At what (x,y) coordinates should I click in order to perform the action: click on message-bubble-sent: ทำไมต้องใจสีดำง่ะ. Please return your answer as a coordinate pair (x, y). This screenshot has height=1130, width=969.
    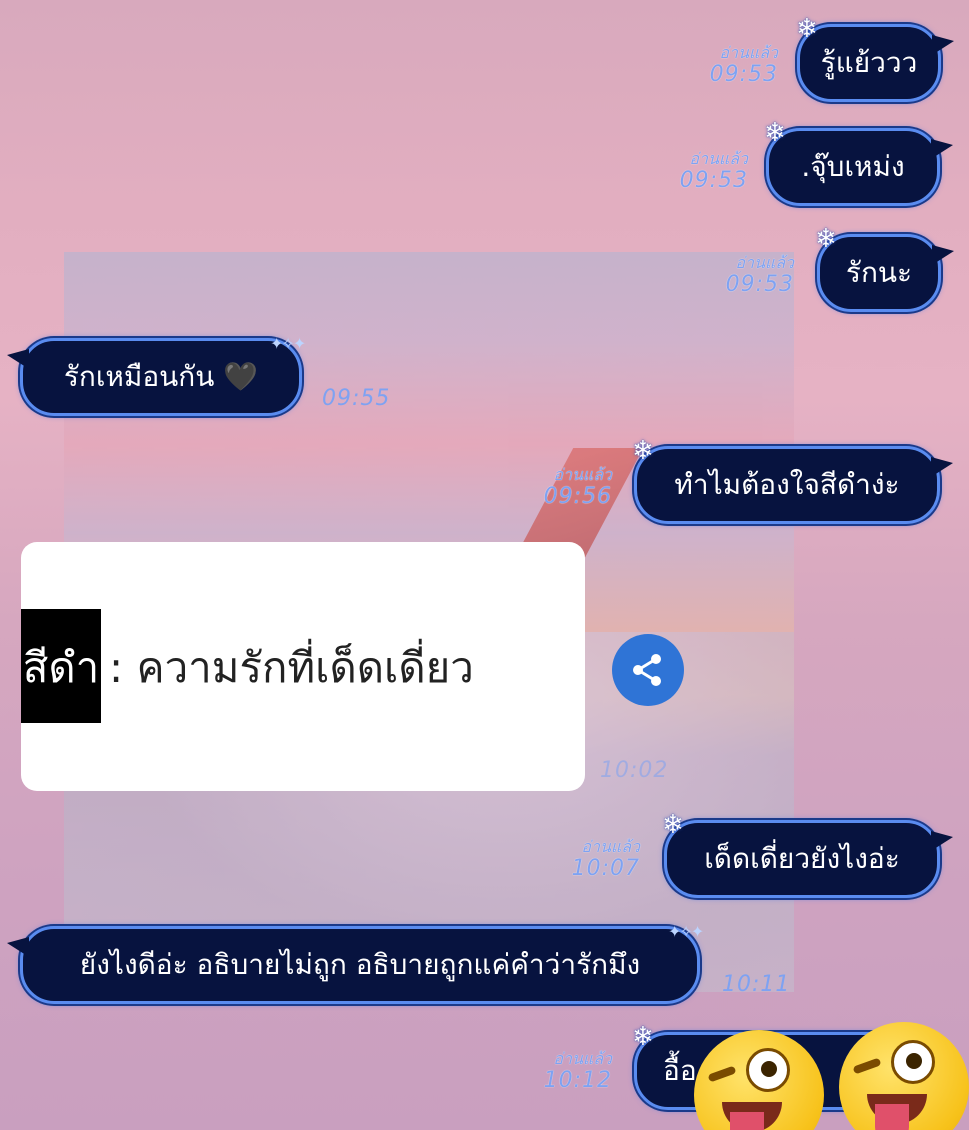
    Looking at the image, I should click on (793, 485).